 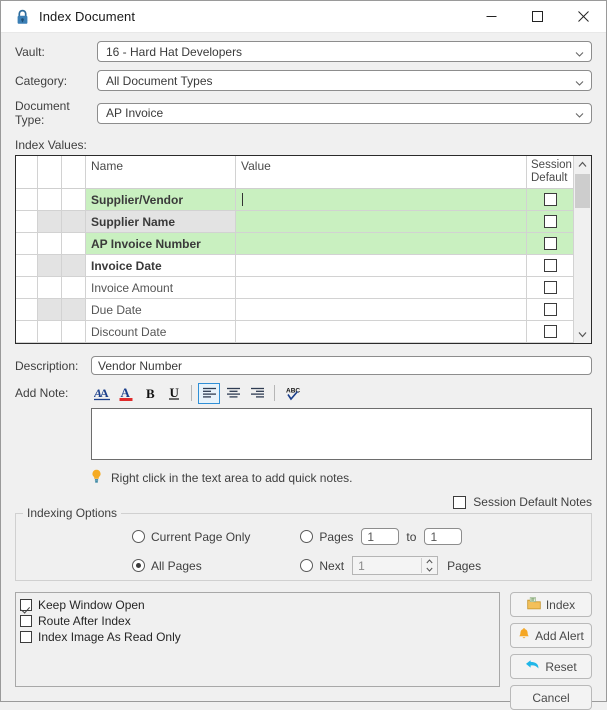 I want to click on scrollbar-thumb, so click(x=582, y=191).